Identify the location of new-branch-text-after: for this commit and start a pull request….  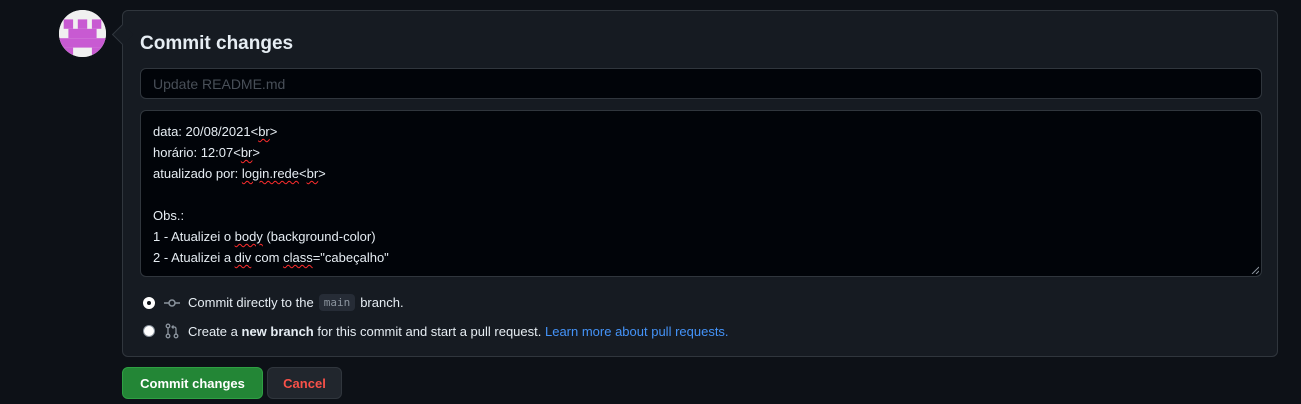
(429, 331).